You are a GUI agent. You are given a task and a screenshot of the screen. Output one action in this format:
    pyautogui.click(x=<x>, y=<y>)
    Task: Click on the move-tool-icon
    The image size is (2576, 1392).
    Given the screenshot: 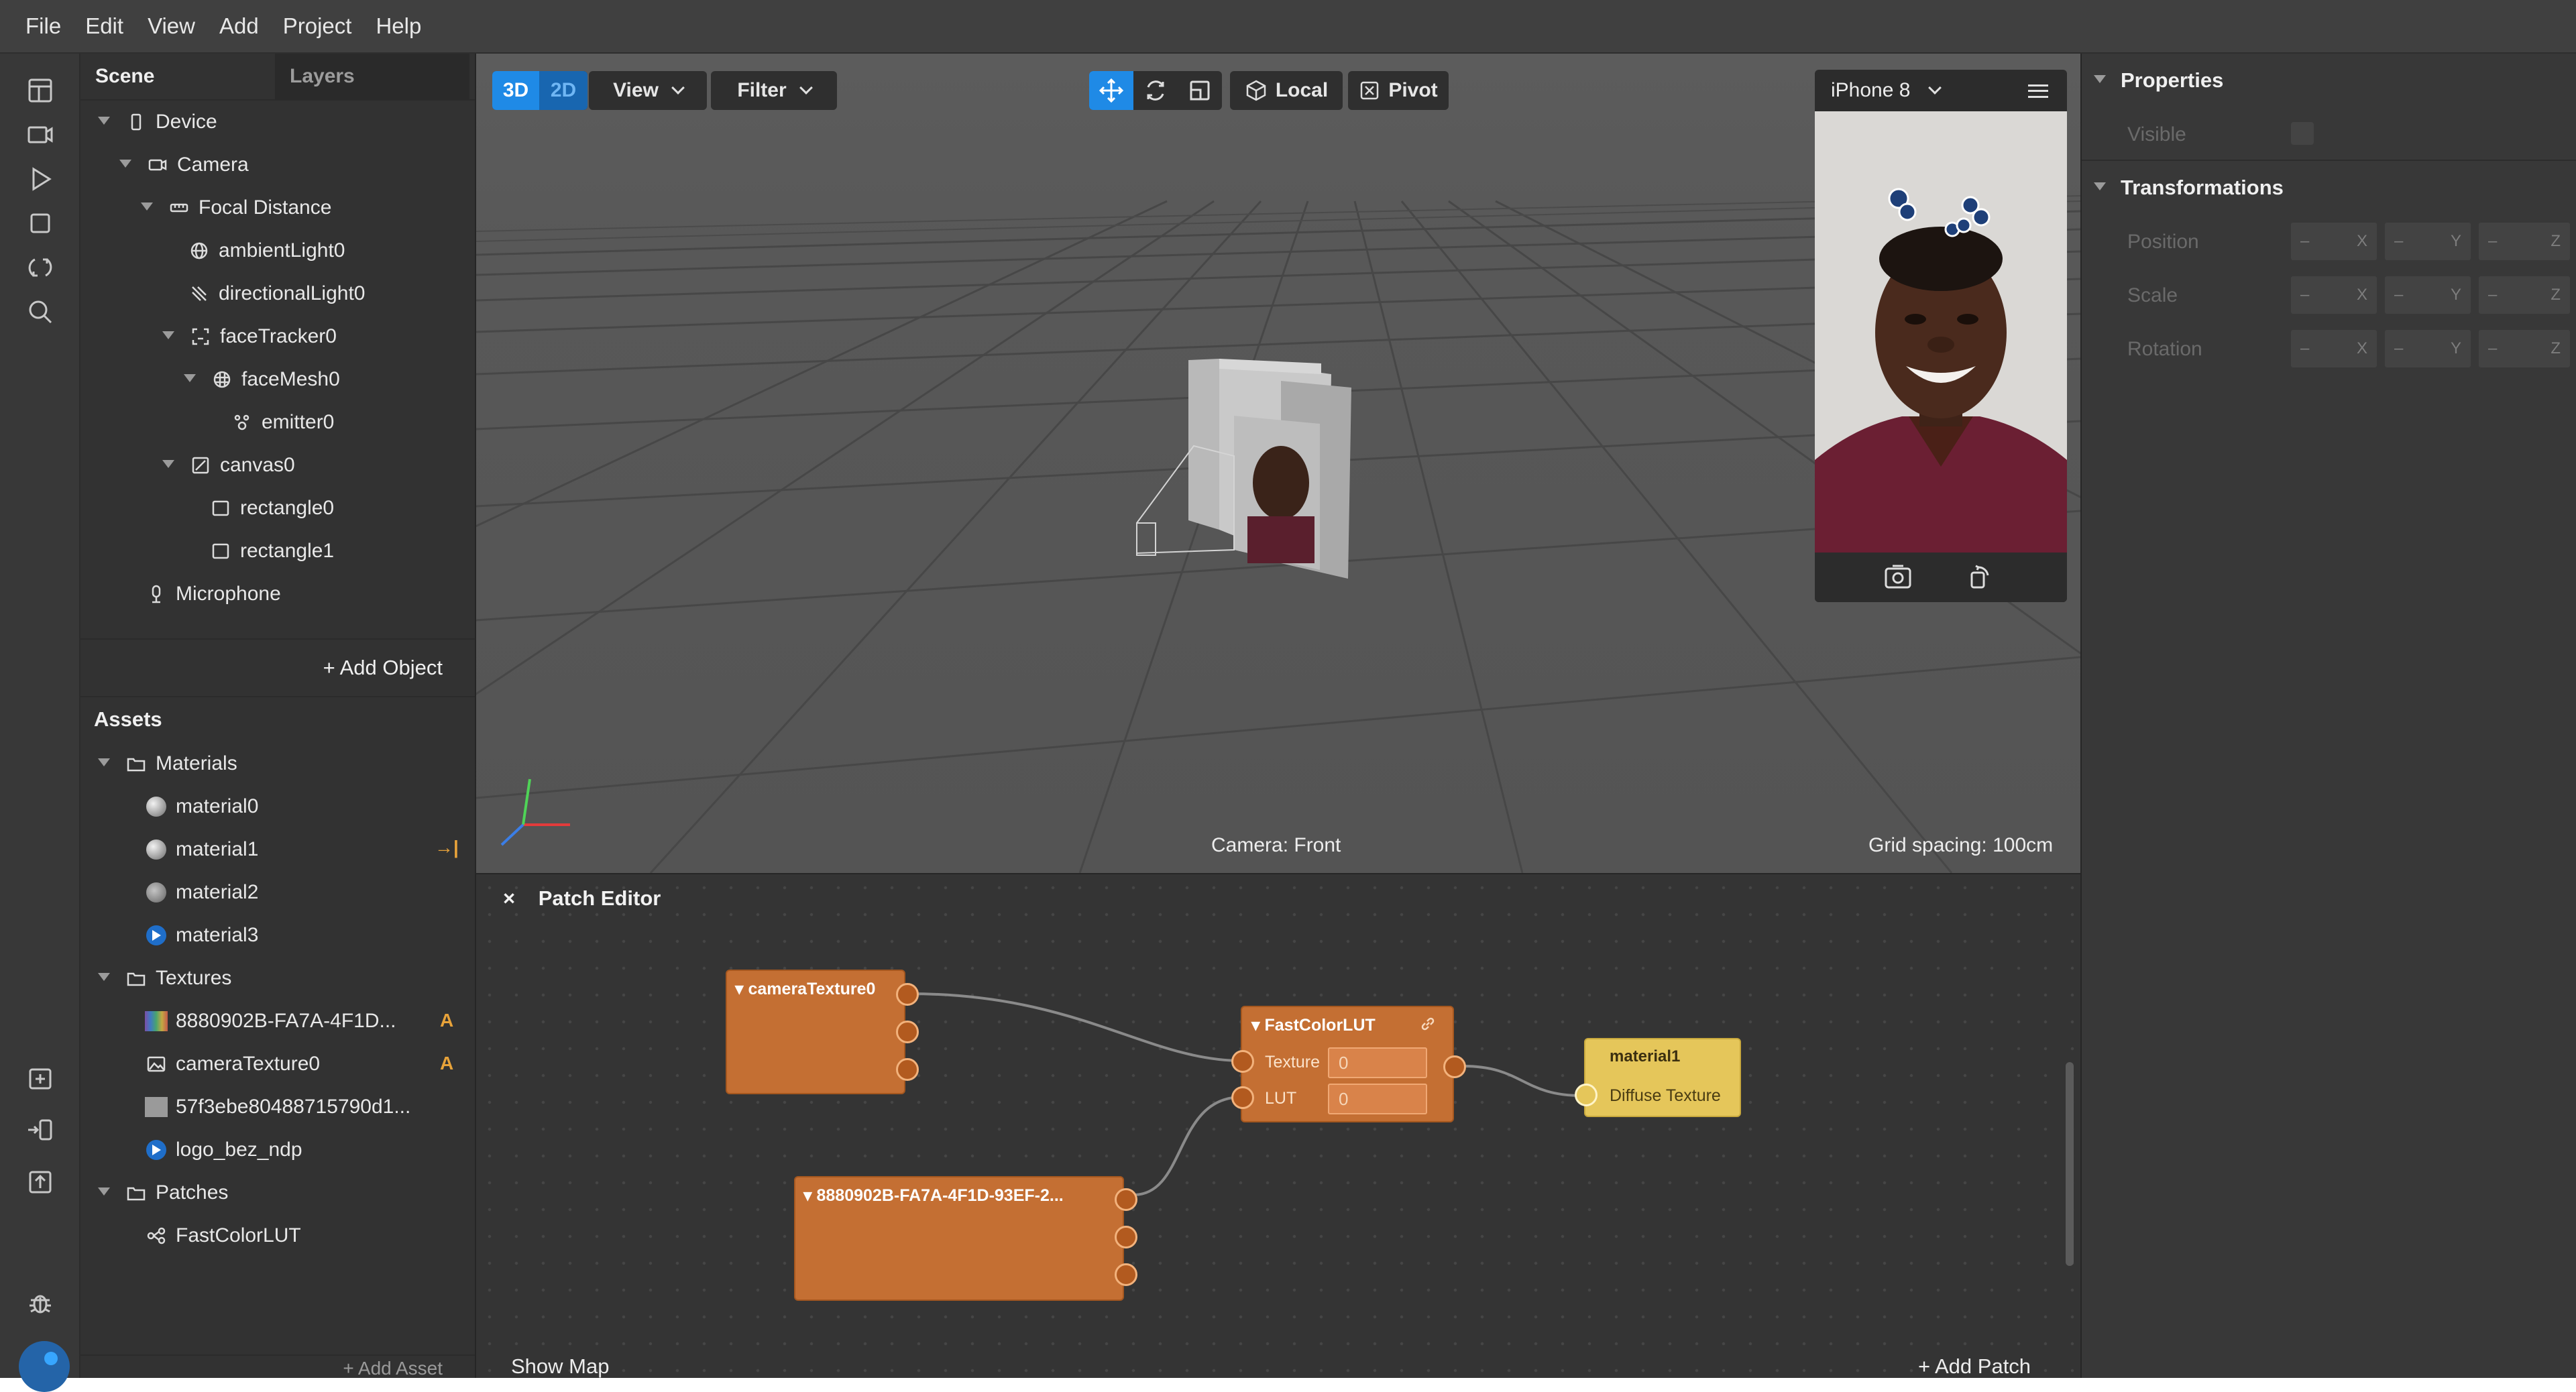 What is the action you would take?
    pyautogui.click(x=1111, y=90)
    